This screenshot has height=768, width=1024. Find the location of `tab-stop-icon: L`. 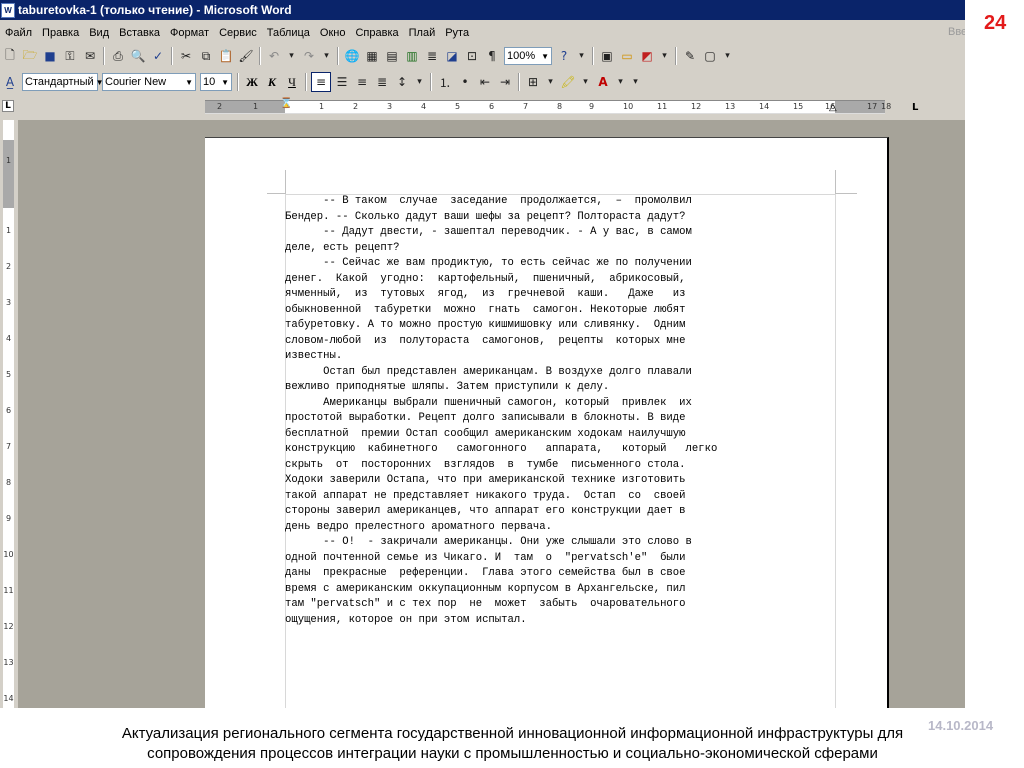

tab-stop-icon: L is located at coordinates (915, 107).